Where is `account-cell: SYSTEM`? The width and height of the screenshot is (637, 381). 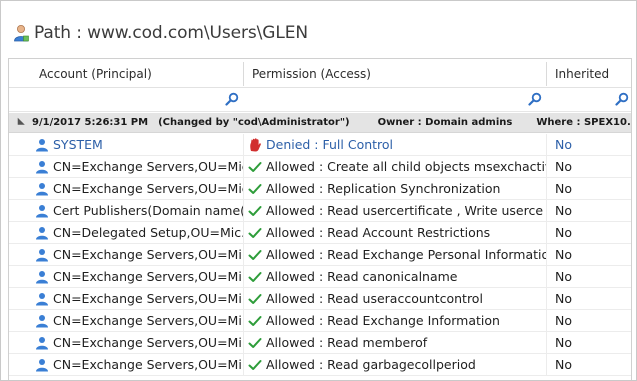
account-cell: SYSTEM is located at coordinates (126, 145).